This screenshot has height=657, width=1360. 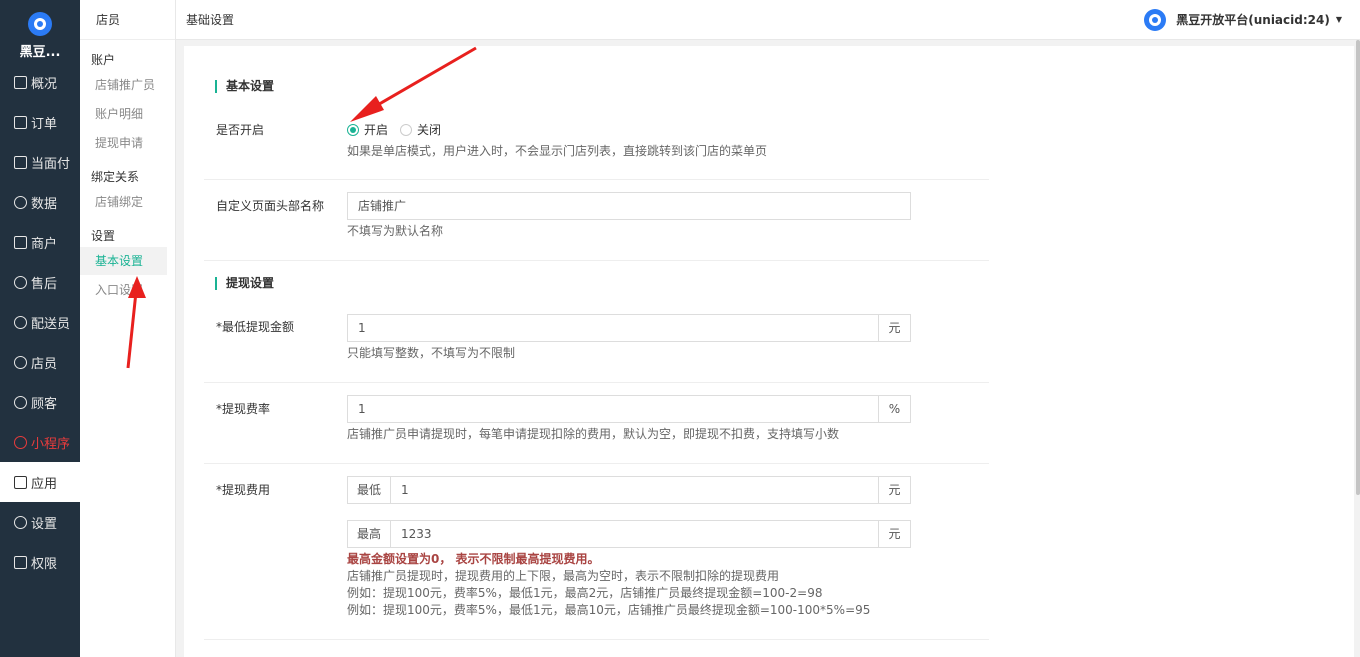 I want to click on nav-item-apps: 应用, so click(x=40, y=482).